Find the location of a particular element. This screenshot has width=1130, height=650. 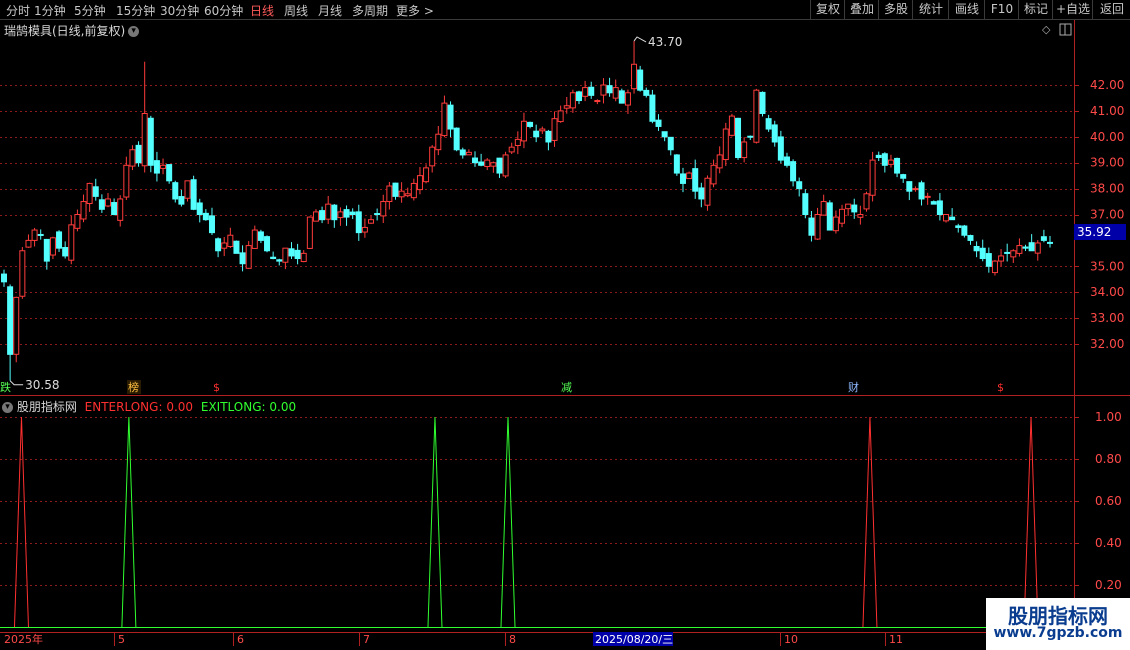

event-marker-bang: 榜 is located at coordinates (133, 387).